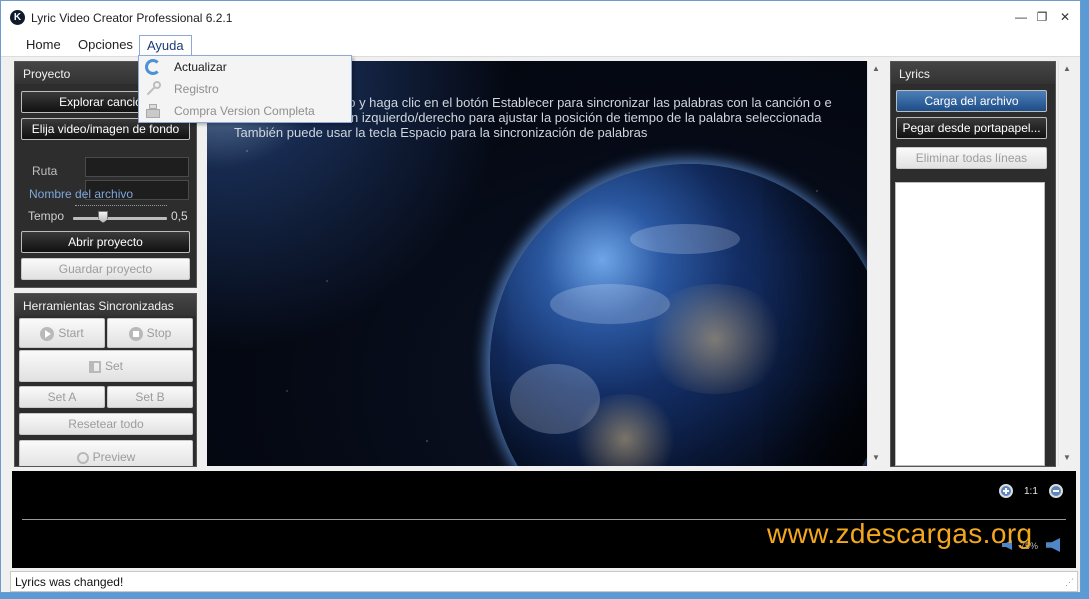  I want to click on dd-compra-label: Compra Version Completa, so click(244, 111).